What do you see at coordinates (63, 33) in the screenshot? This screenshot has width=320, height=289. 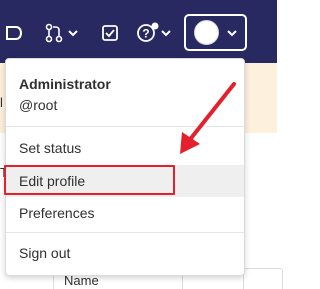 I see `merge-request-icon` at bounding box center [63, 33].